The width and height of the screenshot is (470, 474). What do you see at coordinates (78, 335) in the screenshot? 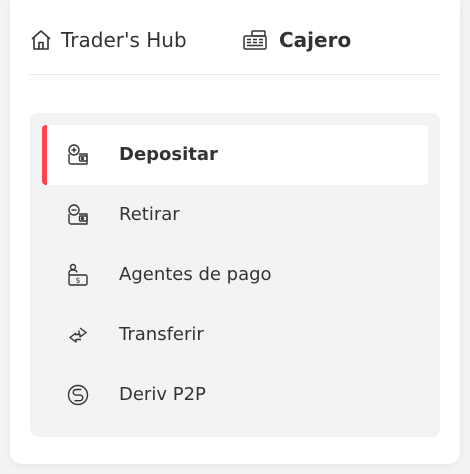
I see `transfer-icon` at bounding box center [78, 335].